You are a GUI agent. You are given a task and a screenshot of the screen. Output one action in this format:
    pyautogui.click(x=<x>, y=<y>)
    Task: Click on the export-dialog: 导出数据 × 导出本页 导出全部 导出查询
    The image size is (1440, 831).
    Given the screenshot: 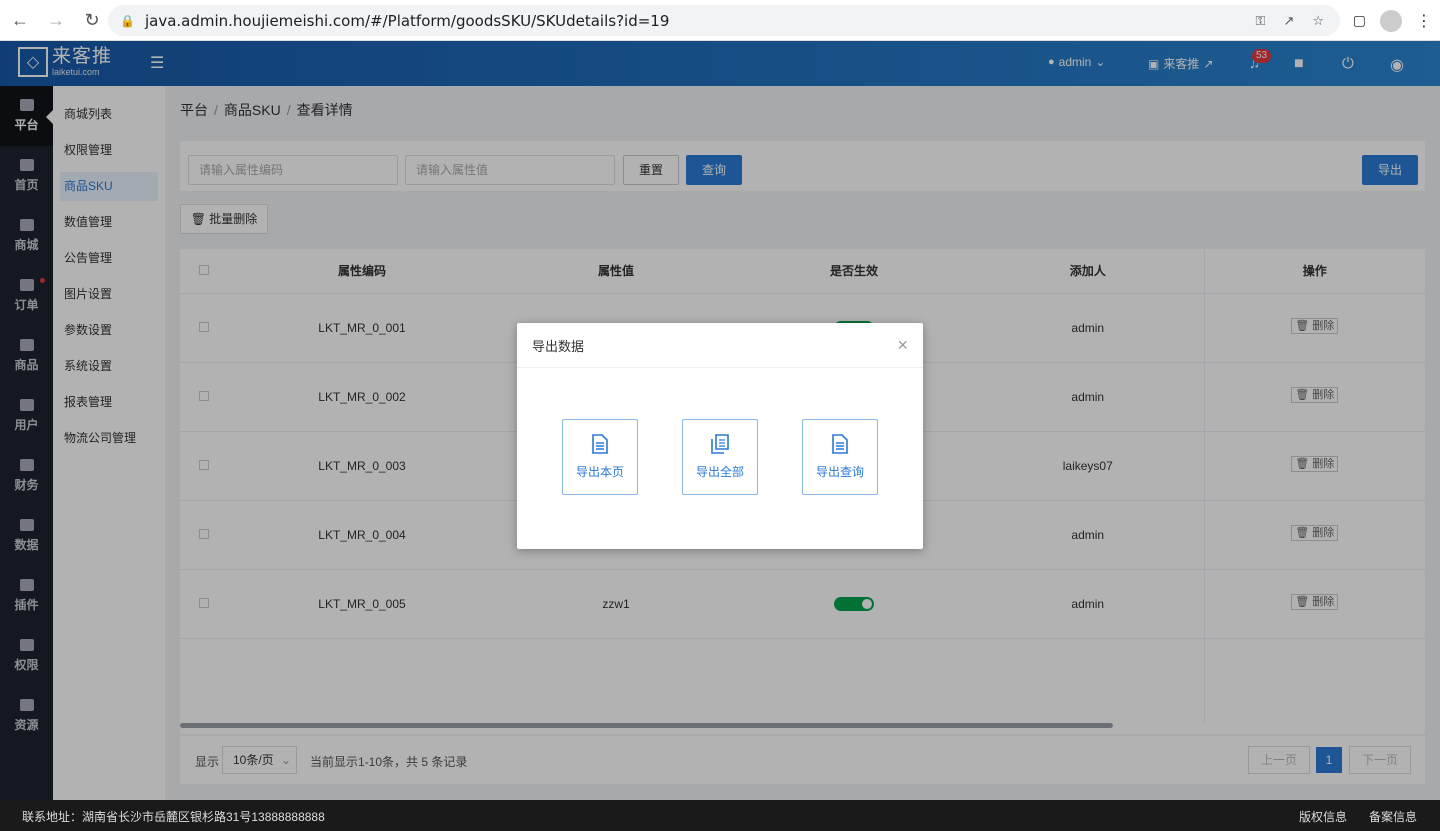 What is the action you would take?
    pyautogui.click(x=720, y=436)
    